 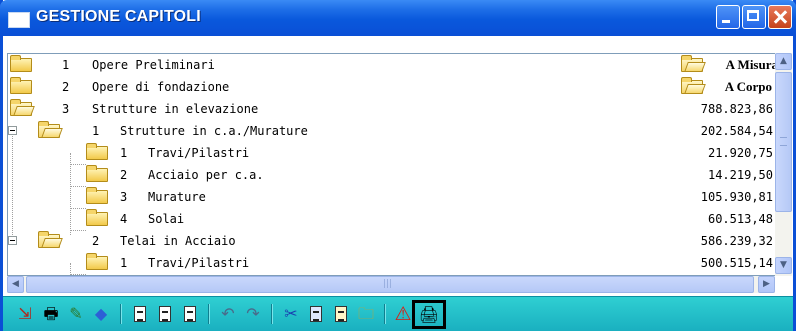 What do you see at coordinates (161, 87) in the screenshot?
I see `row-label: Opere di fondazione` at bounding box center [161, 87].